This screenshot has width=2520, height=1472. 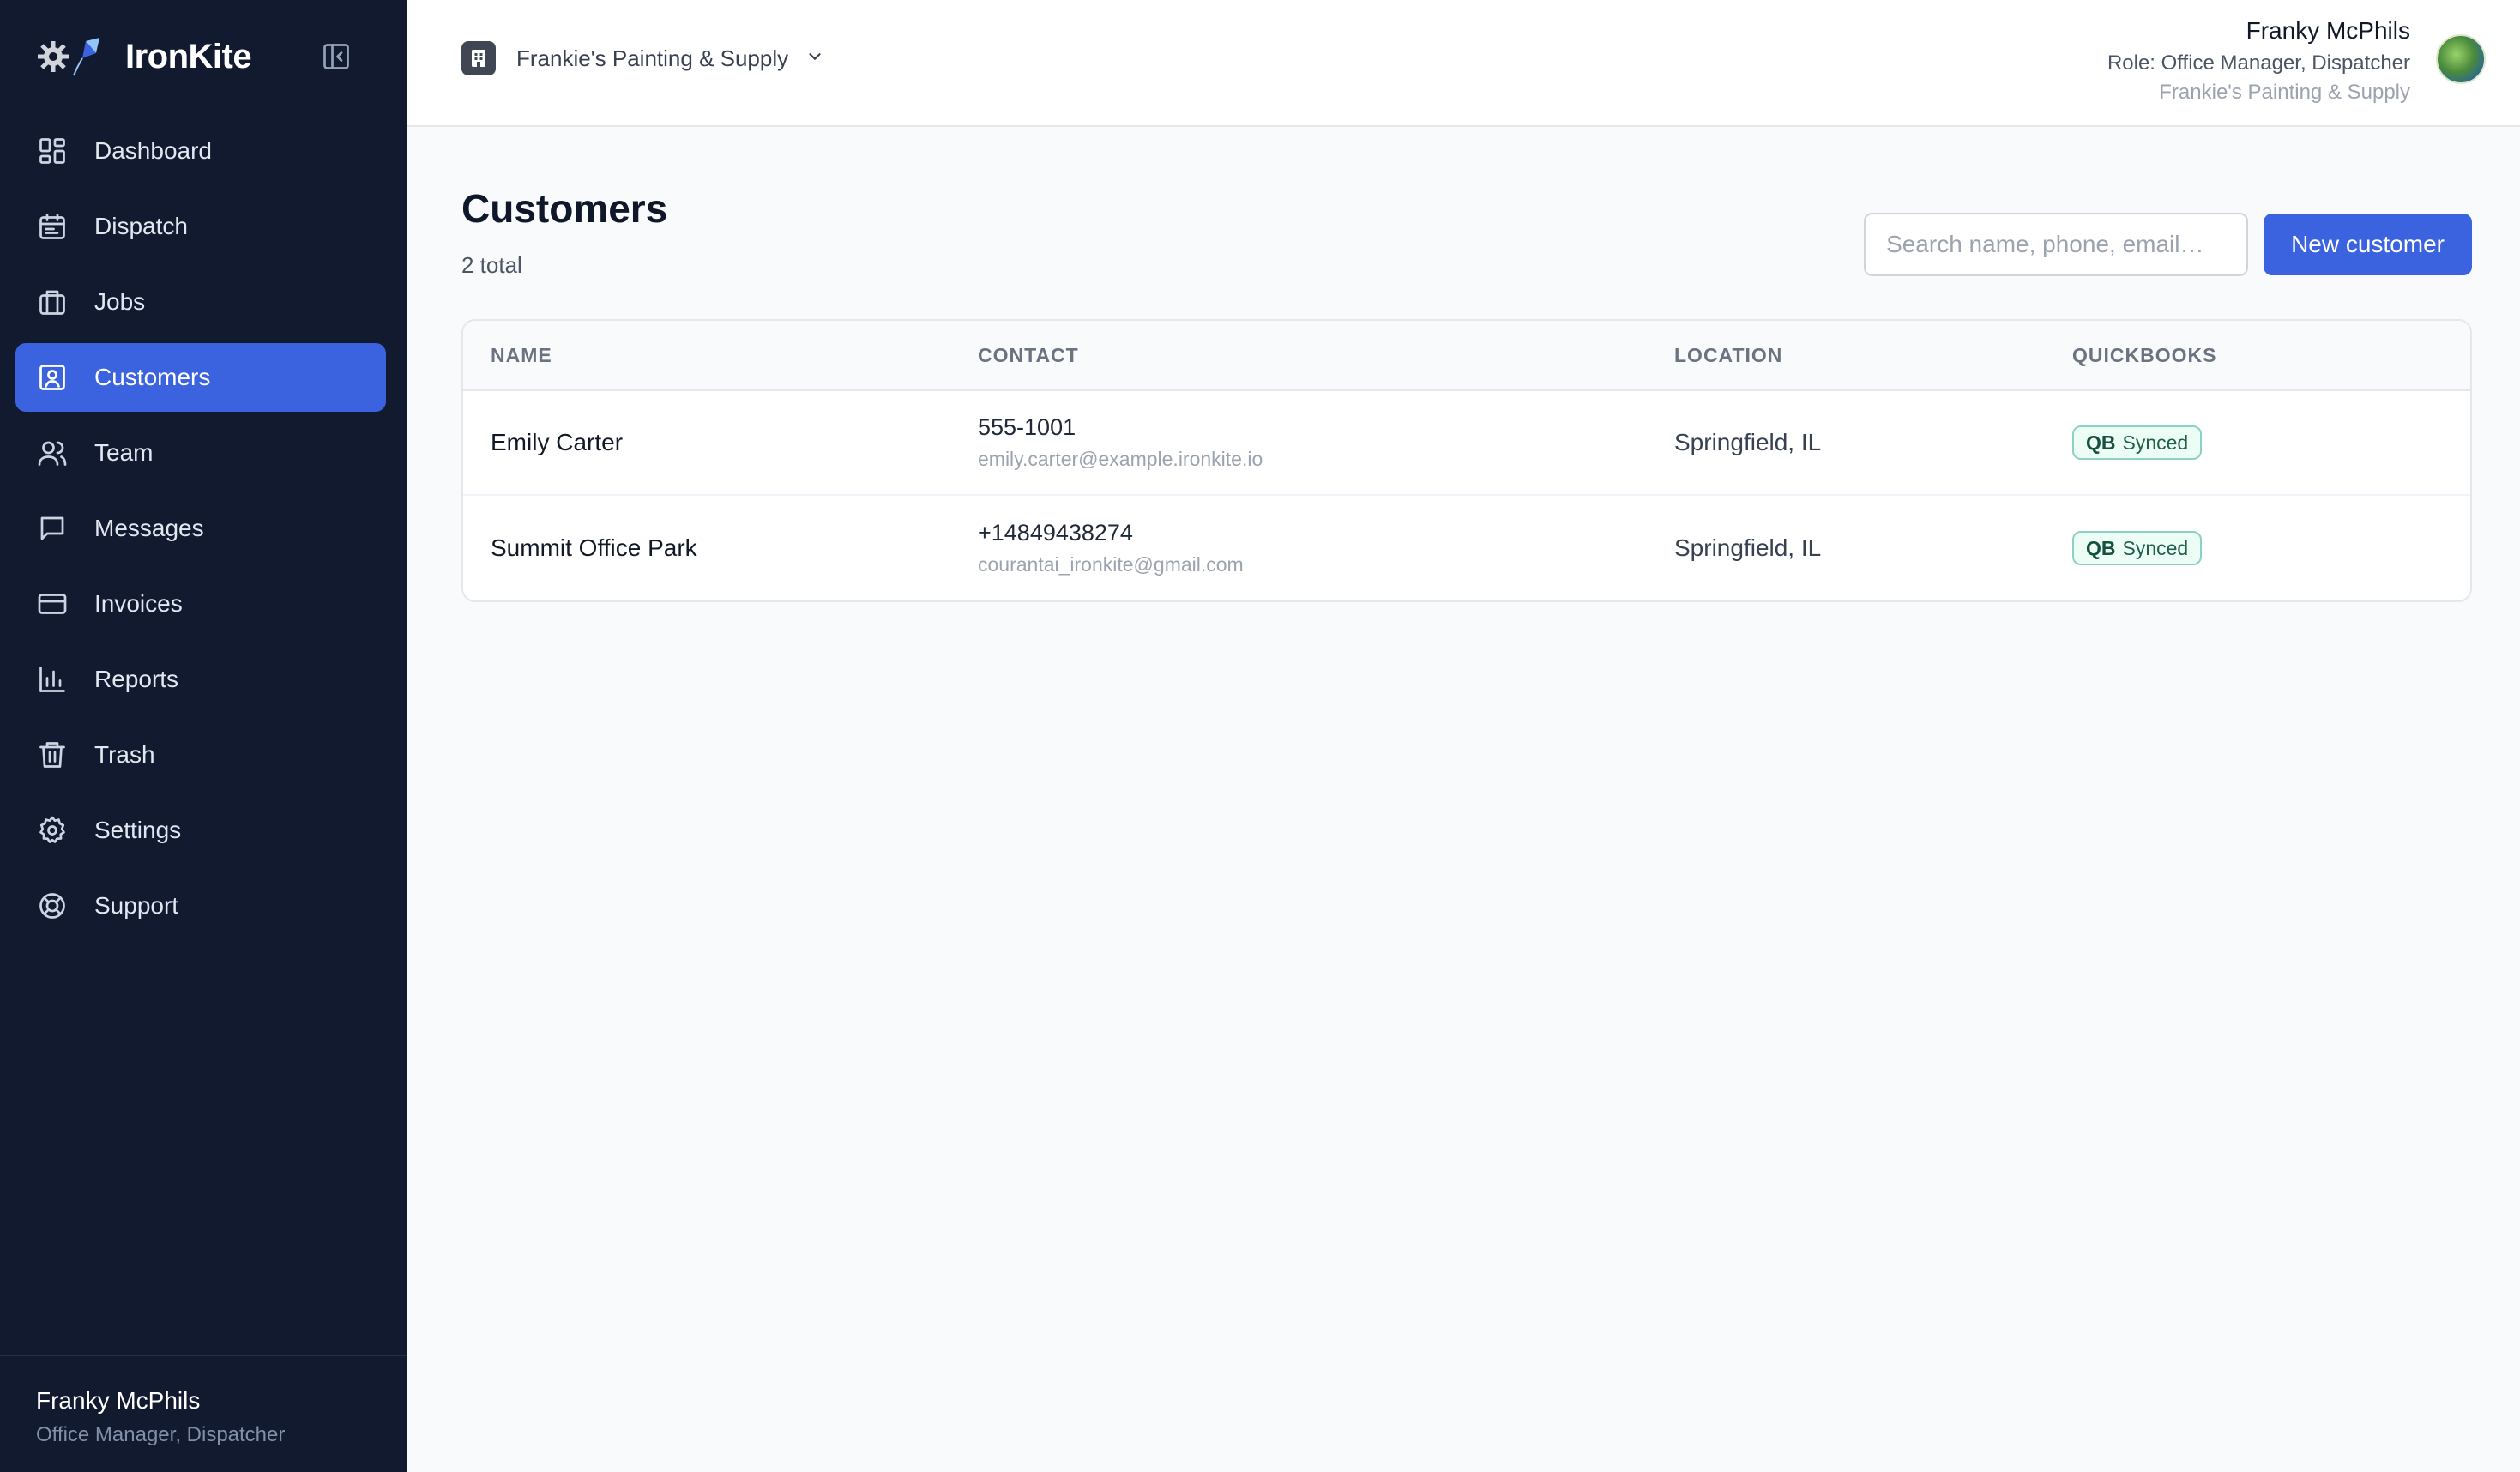 What do you see at coordinates (1873, 355) in the screenshot?
I see `column-header-location: LOCATION` at bounding box center [1873, 355].